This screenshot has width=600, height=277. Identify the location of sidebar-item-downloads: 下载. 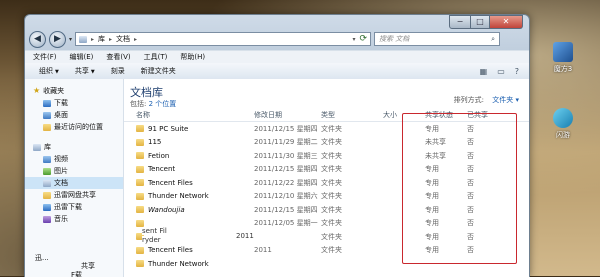
(74, 103).